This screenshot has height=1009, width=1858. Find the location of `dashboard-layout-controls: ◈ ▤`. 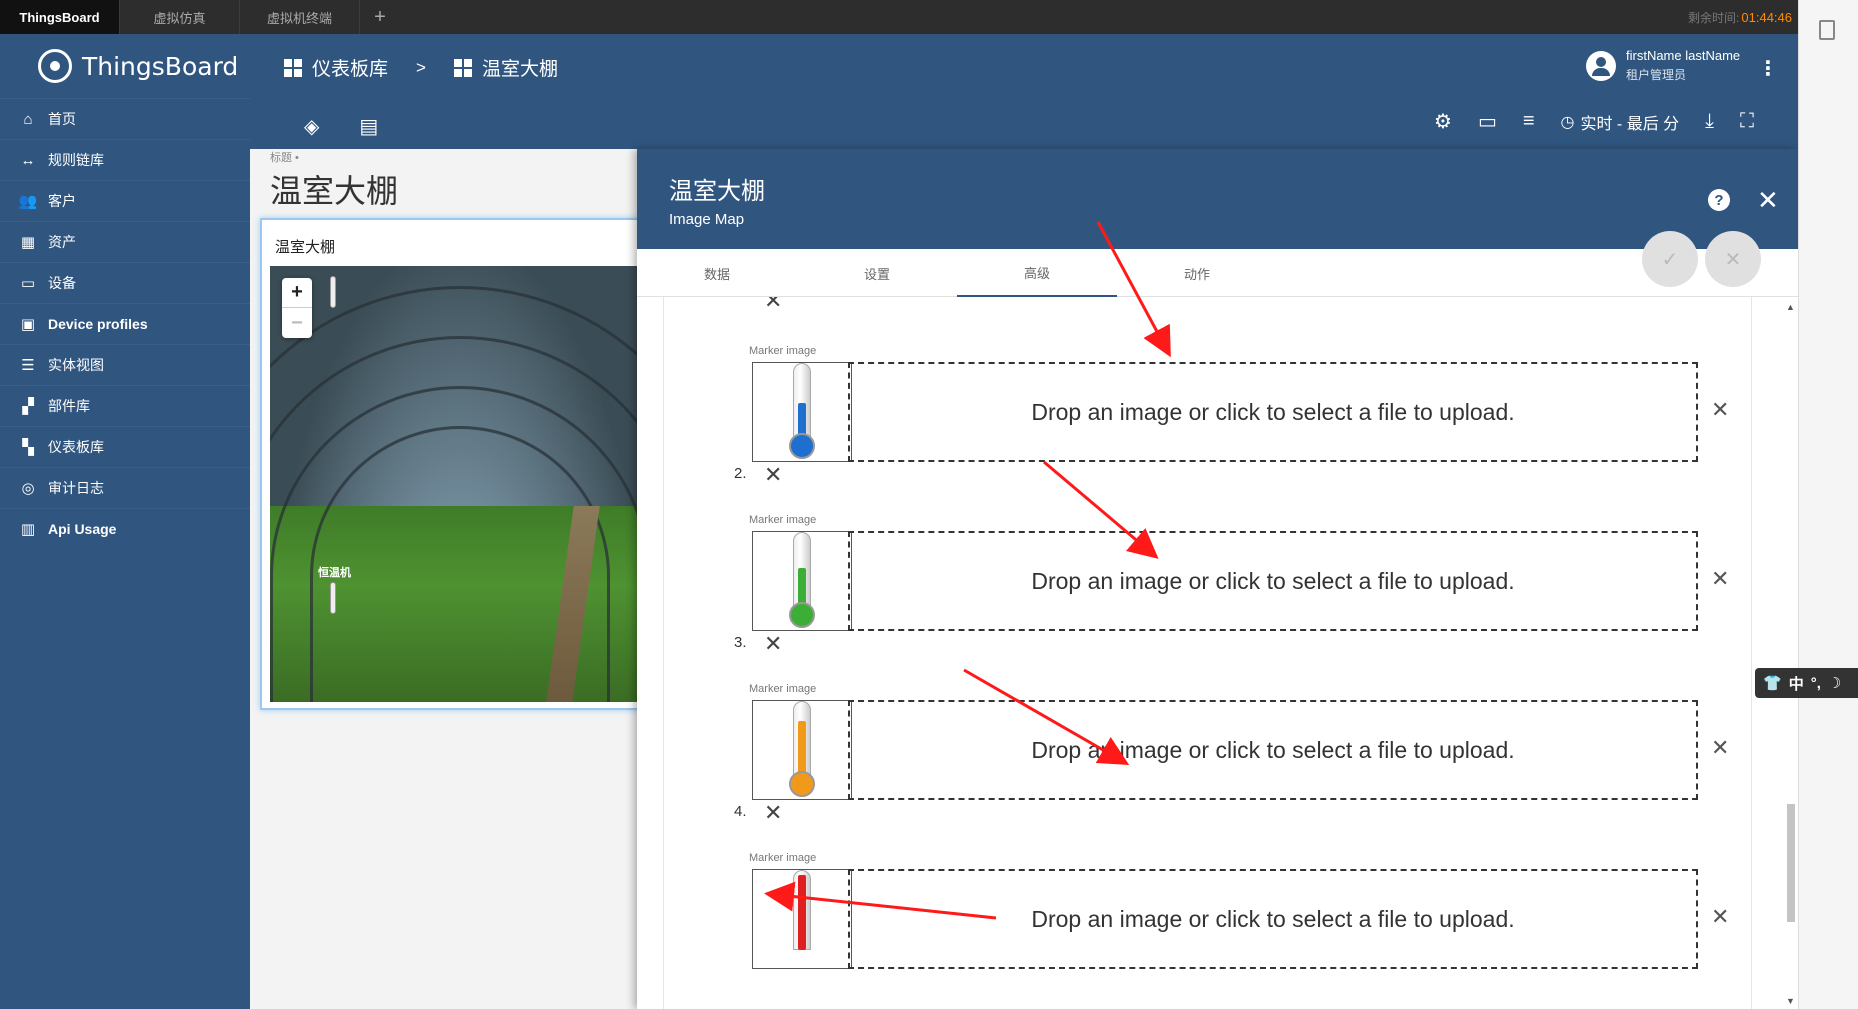

dashboard-layout-controls: ◈ ▤ is located at coordinates (341, 126).